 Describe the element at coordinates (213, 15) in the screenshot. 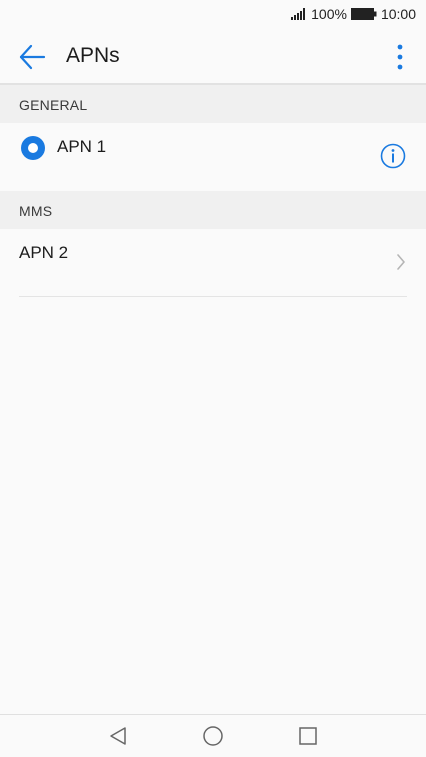

I see `status-bar: 100% 10:00` at that location.